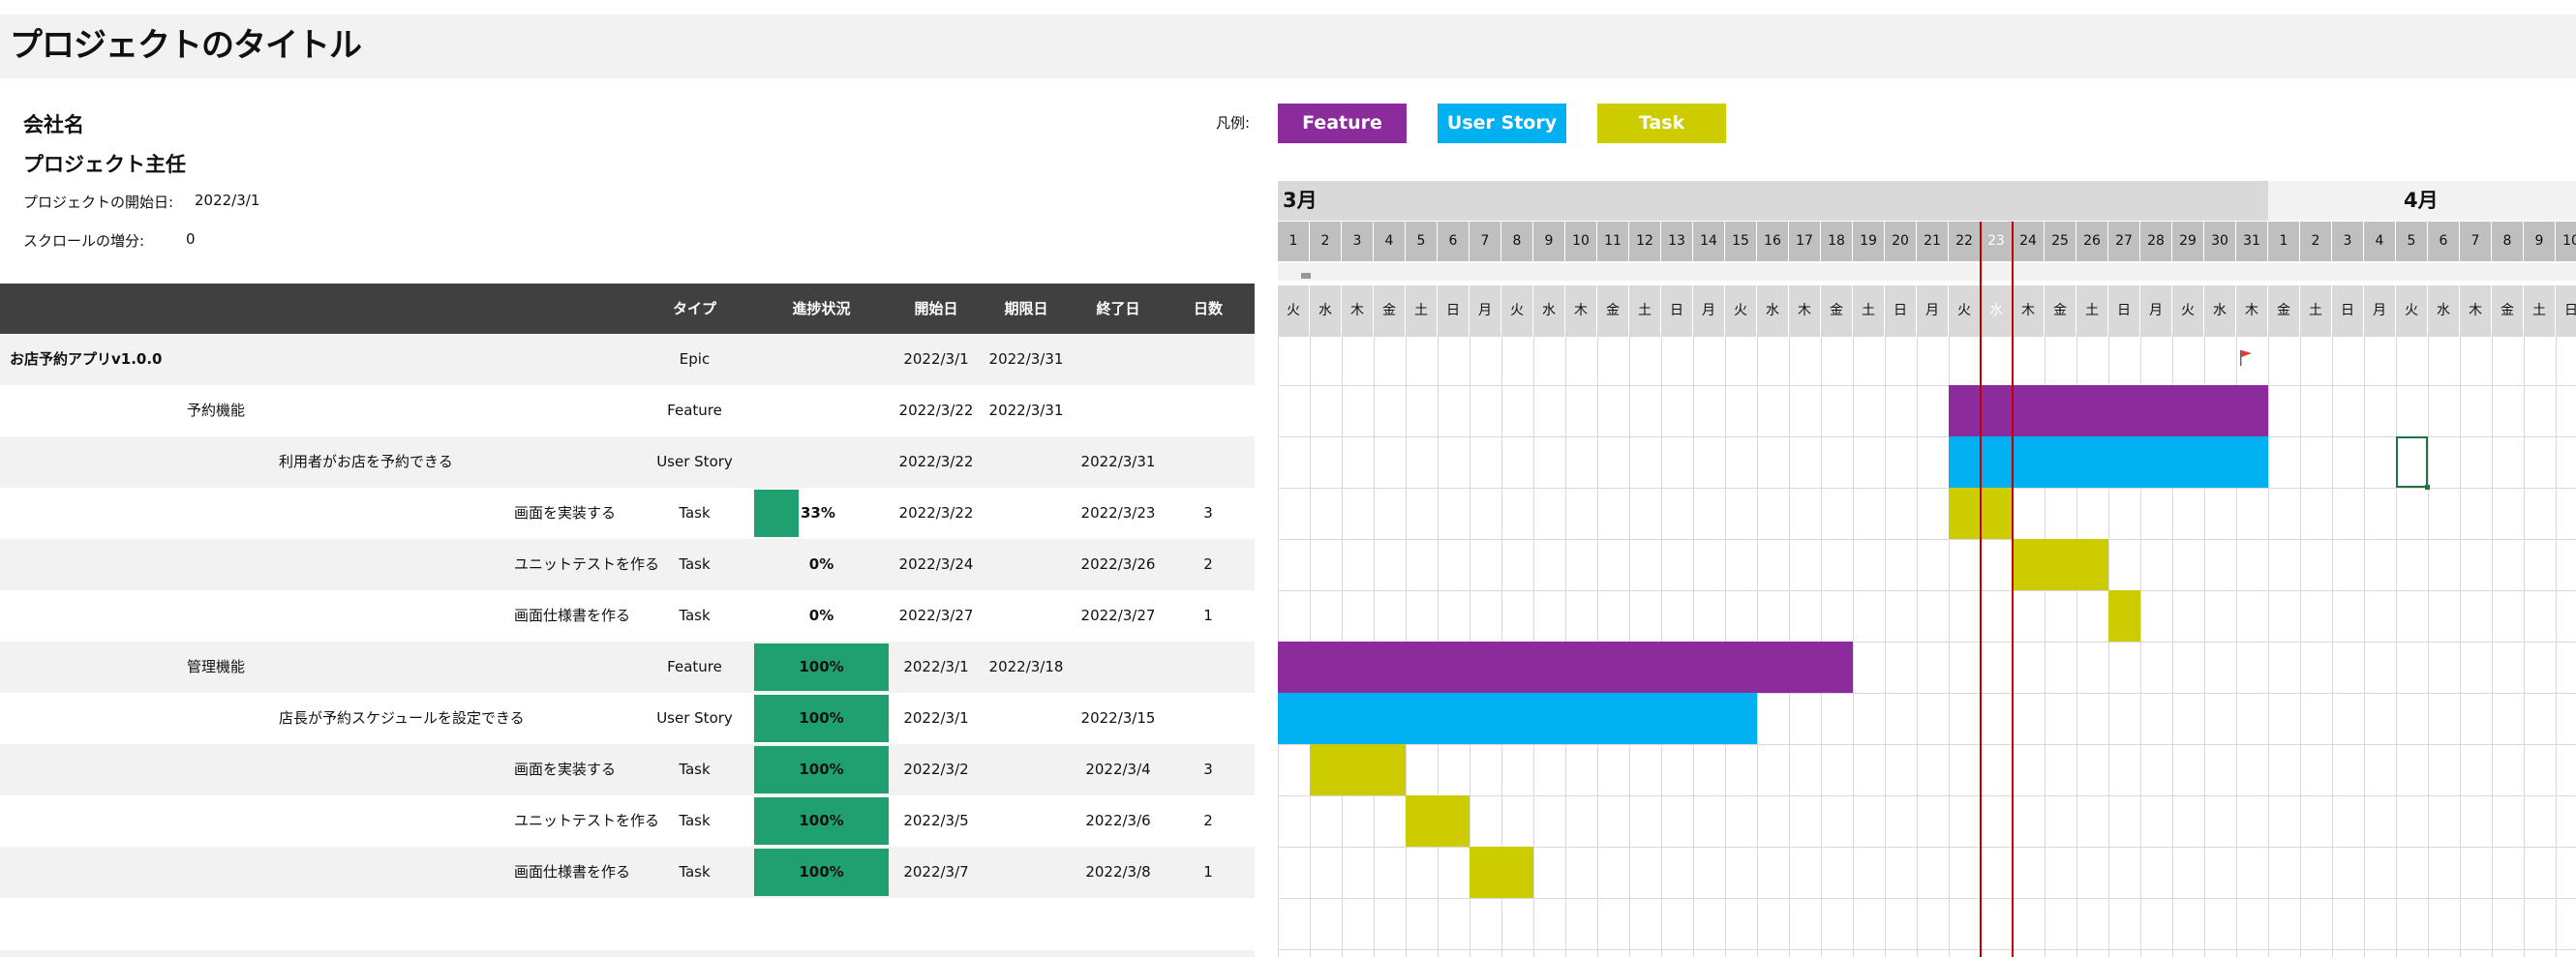 This screenshot has height=957, width=2576. What do you see at coordinates (402, 719) in the screenshot?
I see `task-name: 店長が予約スケジュールを設定できる` at bounding box center [402, 719].